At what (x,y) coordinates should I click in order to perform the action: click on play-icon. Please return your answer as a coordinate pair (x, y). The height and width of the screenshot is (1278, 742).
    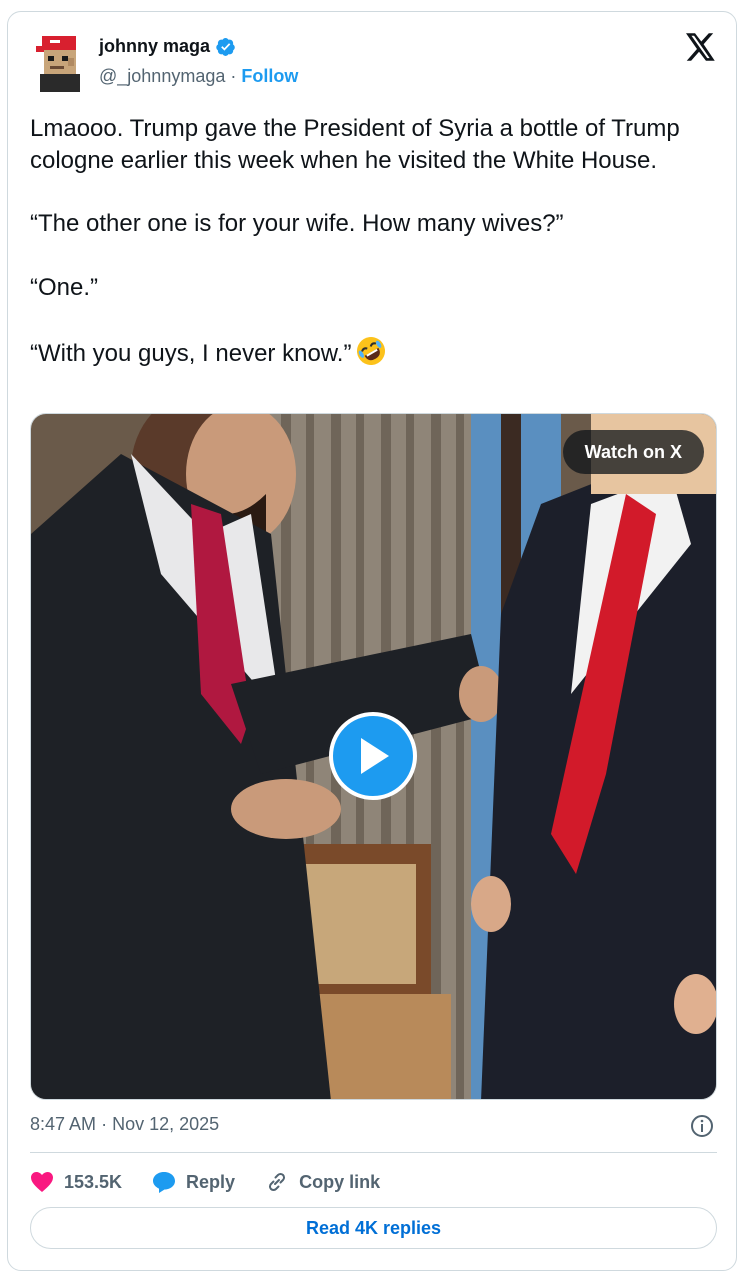
    Looking at the image, I should click on (375, 756).